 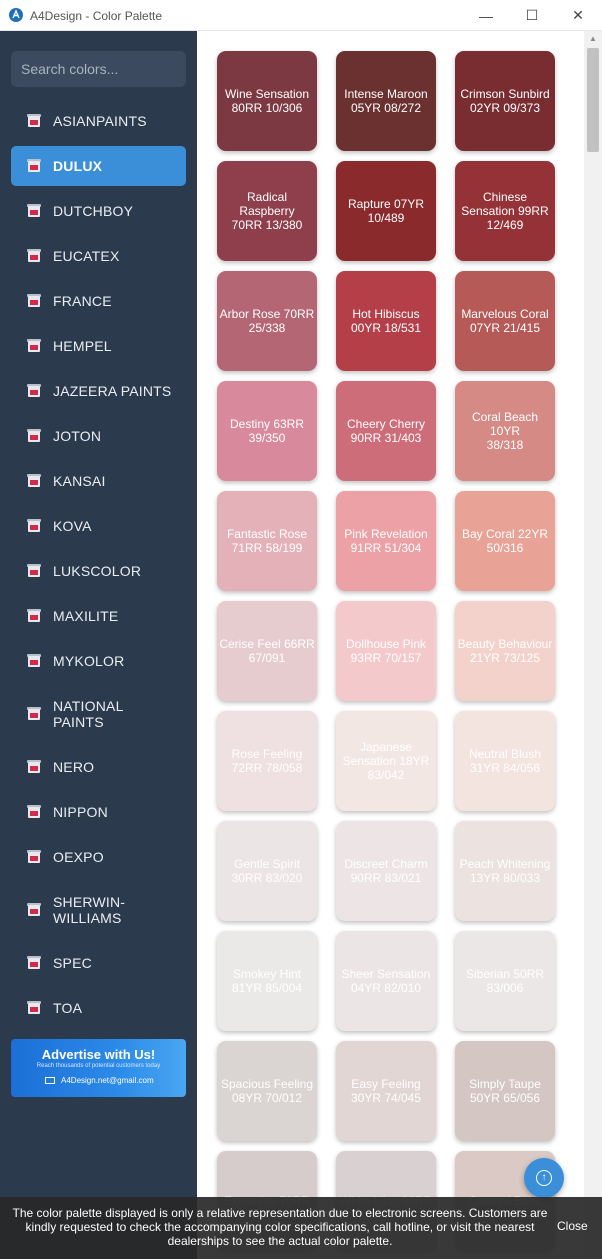 I want to click on color-swatch: Destiny 63RR 39/350, so click(x=267, y=431).